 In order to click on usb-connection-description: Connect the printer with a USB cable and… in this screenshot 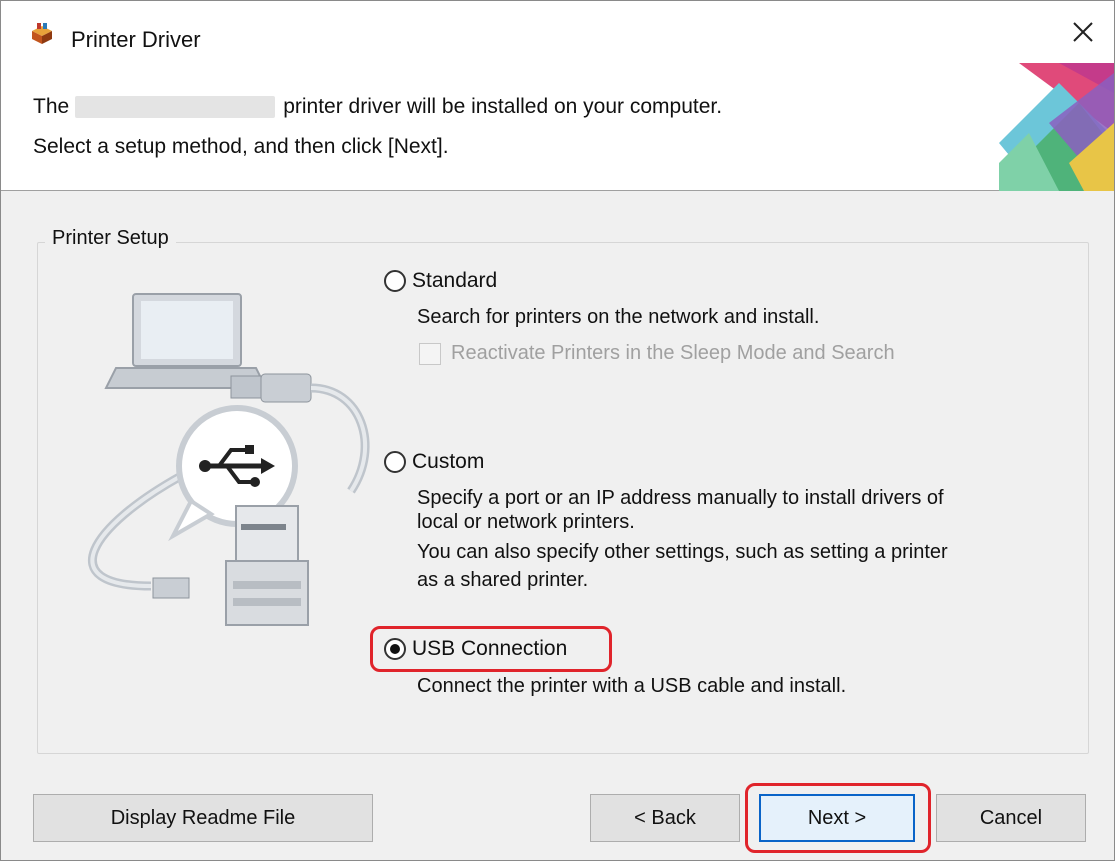, I will do `click(632, 686)`.